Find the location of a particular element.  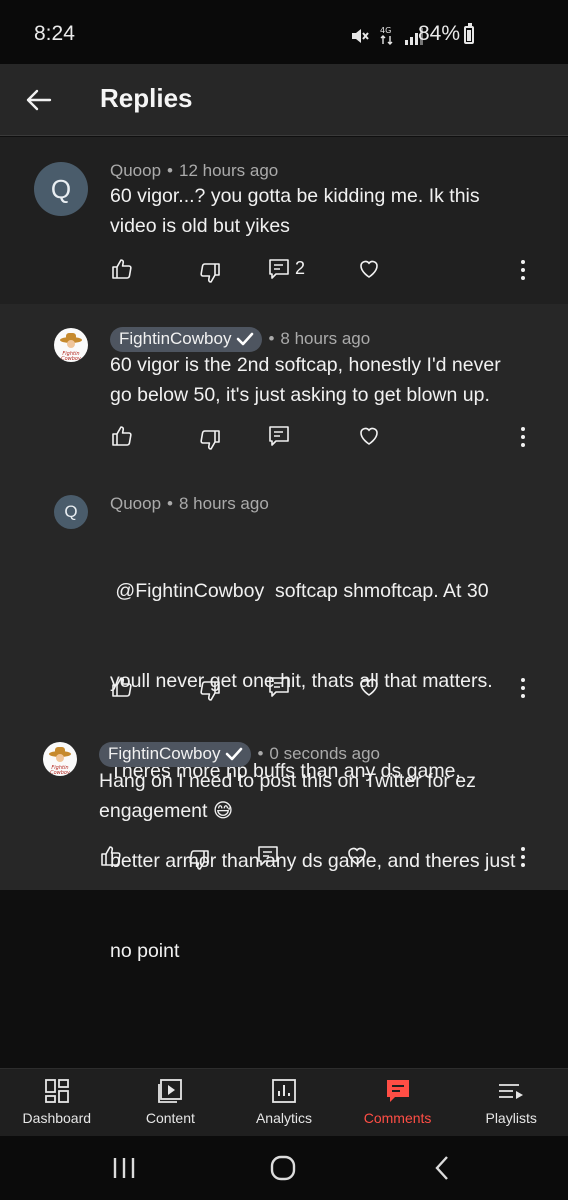

chevron-left-icon is located at coordinates (441, 1168).